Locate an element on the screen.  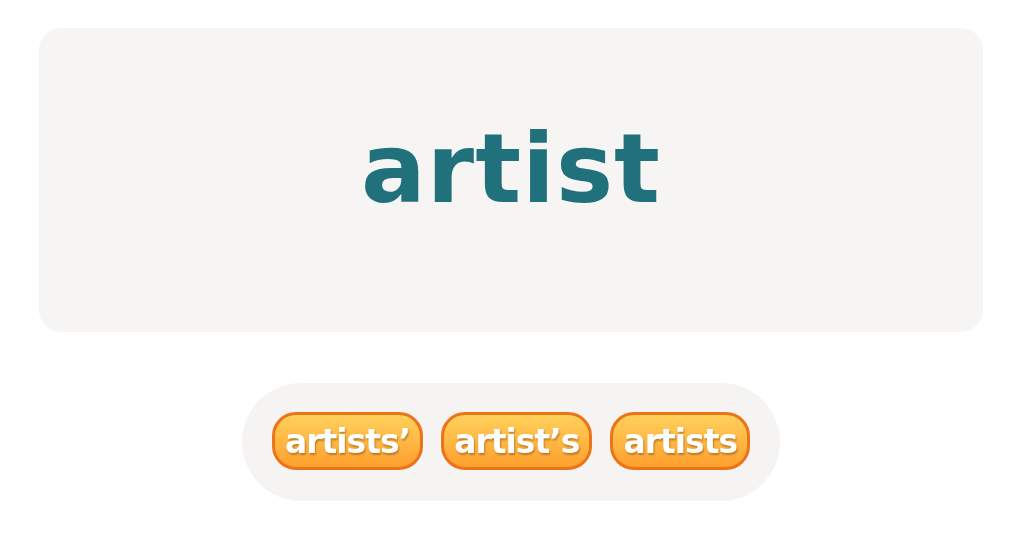
answer-button: artists’ is located at coordinates (347, 441).